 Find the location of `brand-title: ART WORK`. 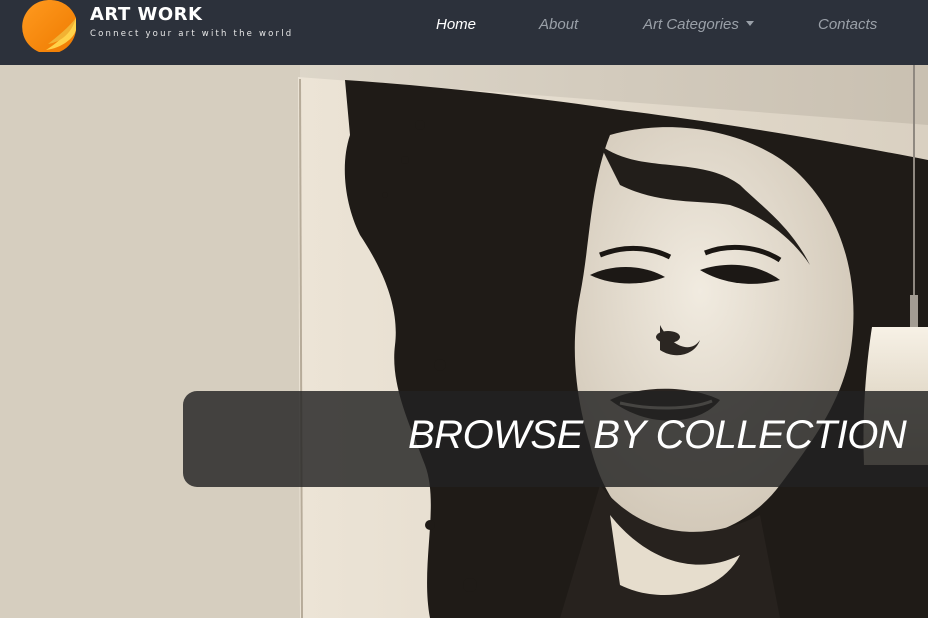

brand-title: ART WORK is located at coordinates (146, 14).